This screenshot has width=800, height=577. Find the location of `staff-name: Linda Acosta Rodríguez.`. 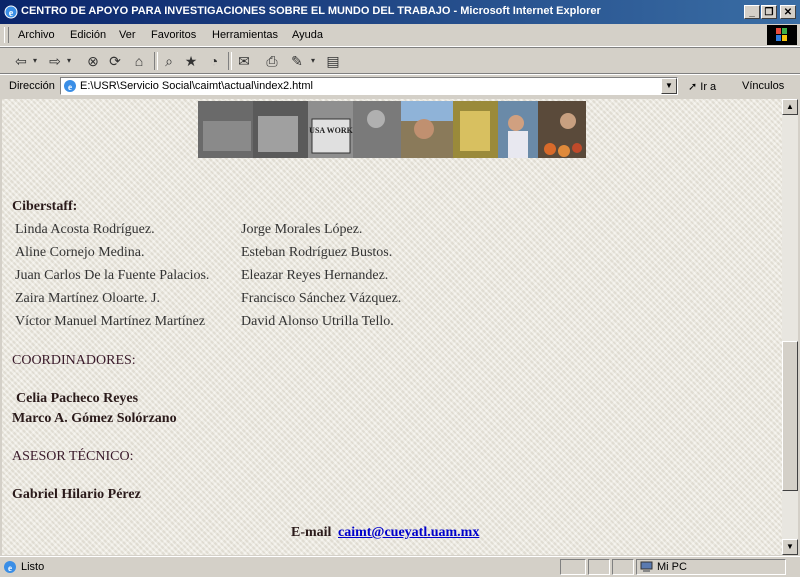

staff-name: Linda Acosta Rodríguez. is located at coordinates (85, 229).